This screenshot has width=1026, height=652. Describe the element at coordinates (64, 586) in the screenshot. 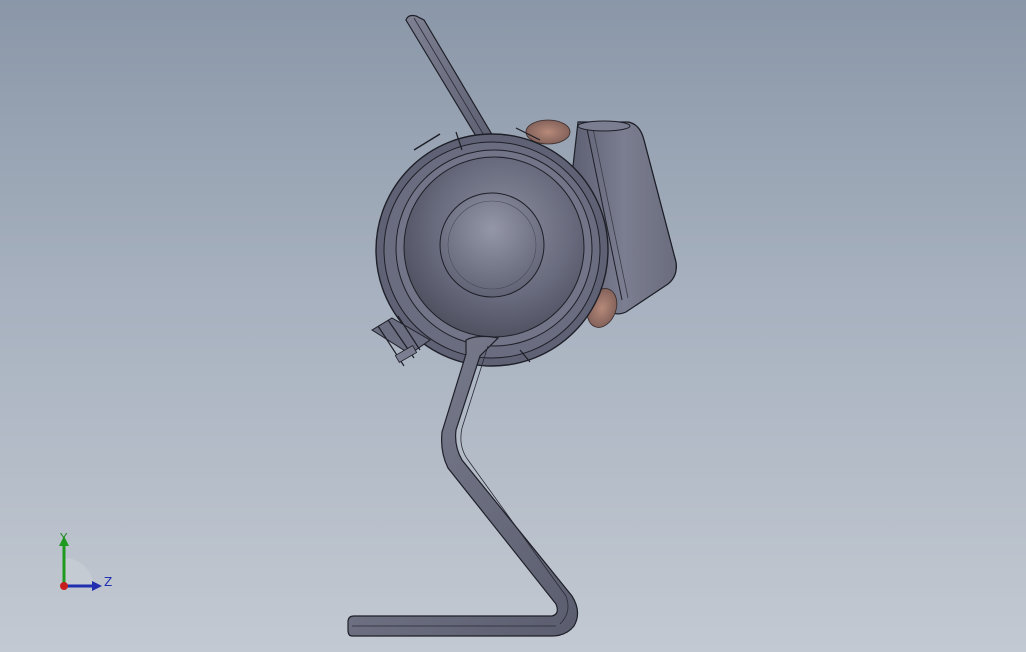

I see `x-axis-dot` at that location.